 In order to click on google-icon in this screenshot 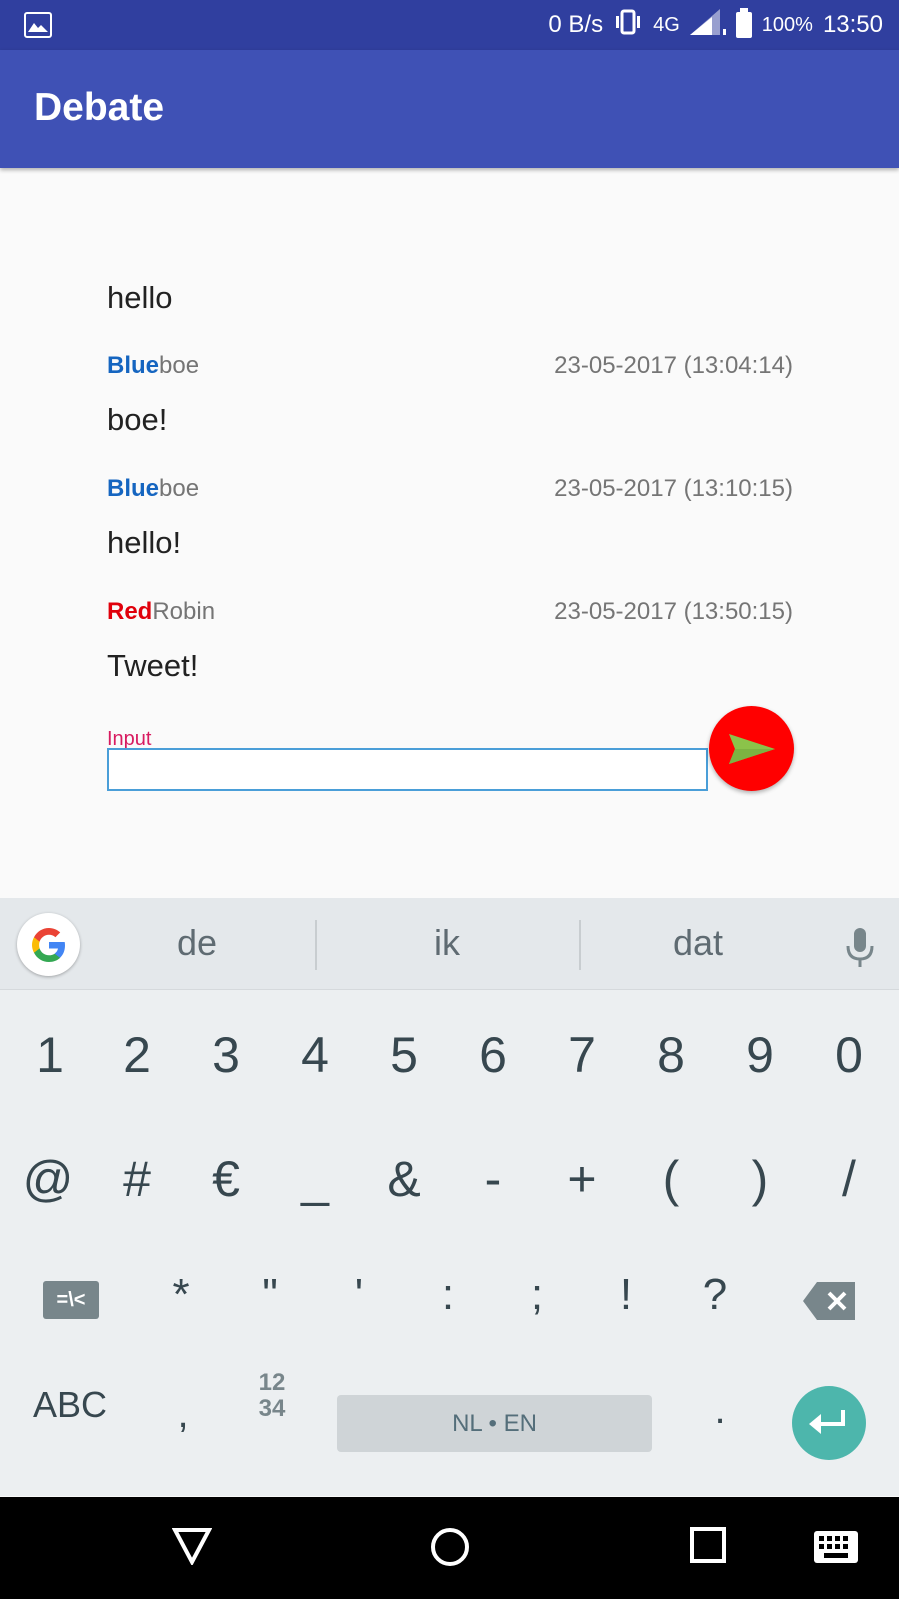, I will do `click(48, 944)`.